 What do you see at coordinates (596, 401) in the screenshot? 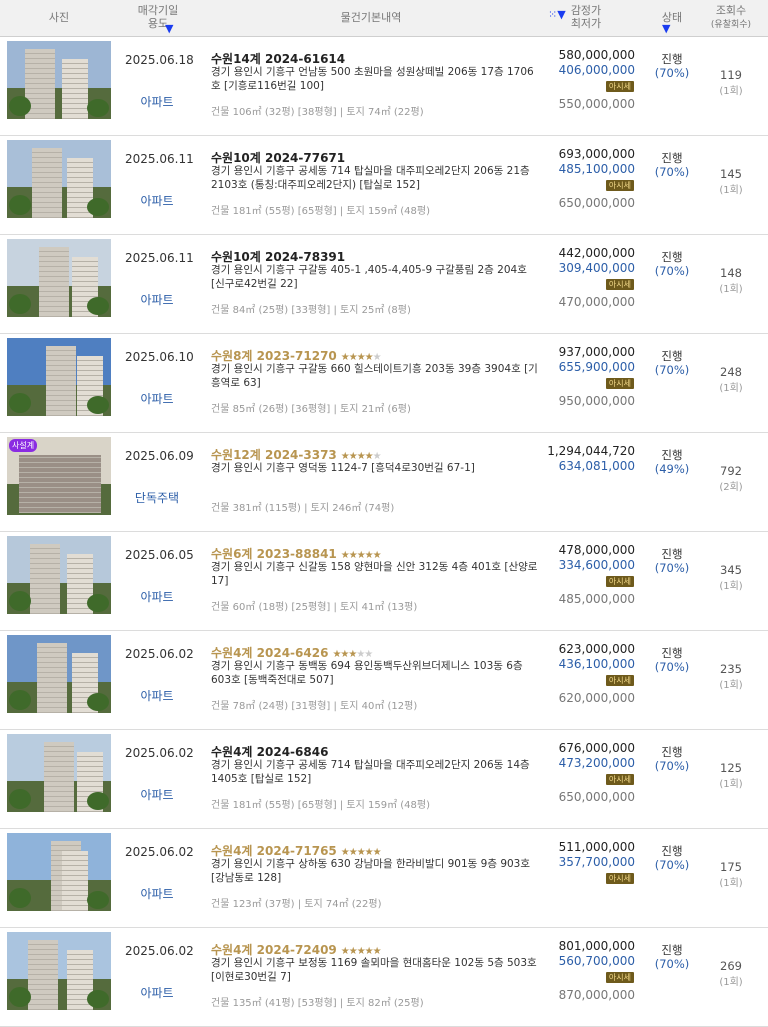
I see `market-price: 950,000,000` at bounding box center [596, 401].